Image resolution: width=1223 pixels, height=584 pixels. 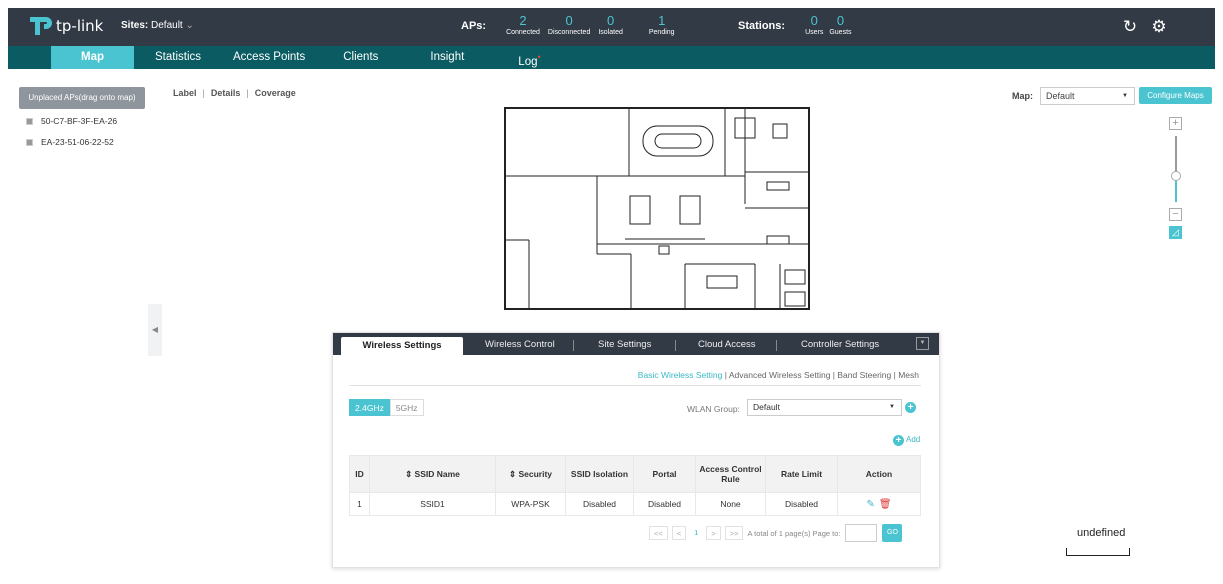 I want to click on configure-maps-button: Configure Maps, so click(x=1175, y=95).